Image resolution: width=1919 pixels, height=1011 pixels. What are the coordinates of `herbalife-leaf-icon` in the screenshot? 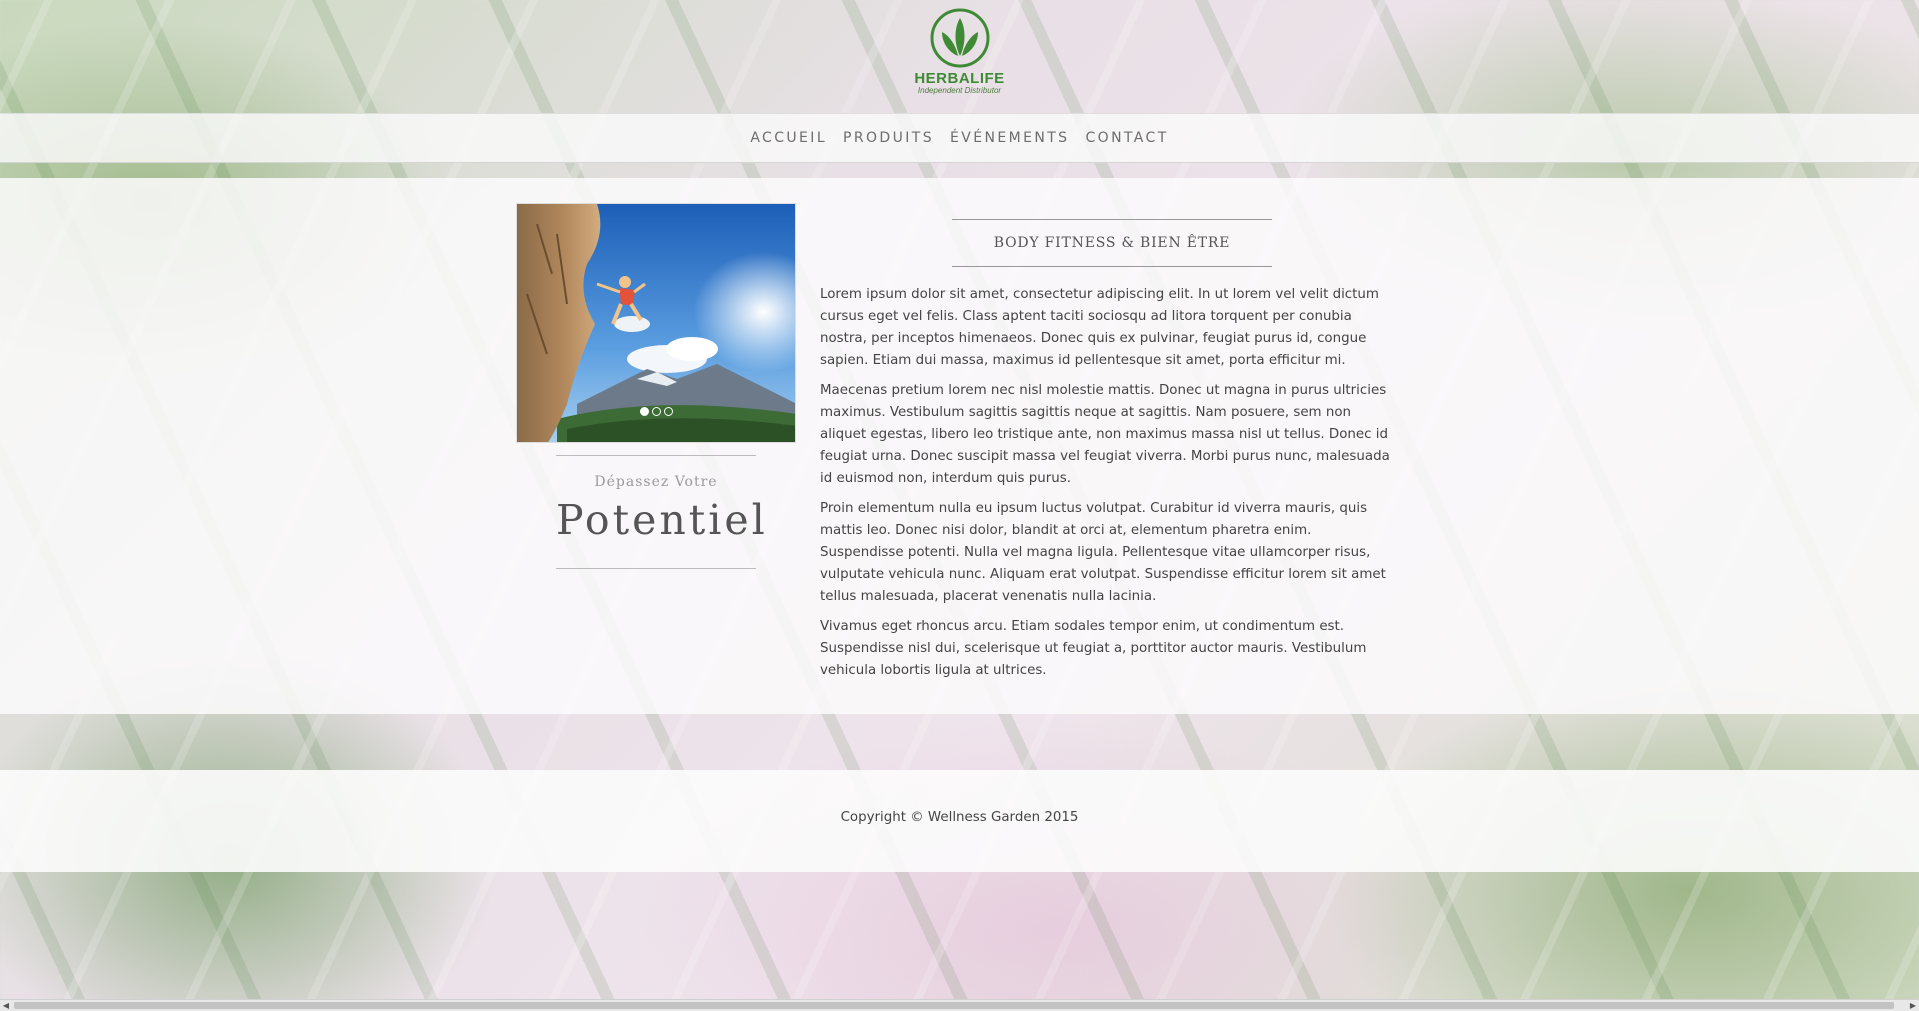 It's located at (959, 38).